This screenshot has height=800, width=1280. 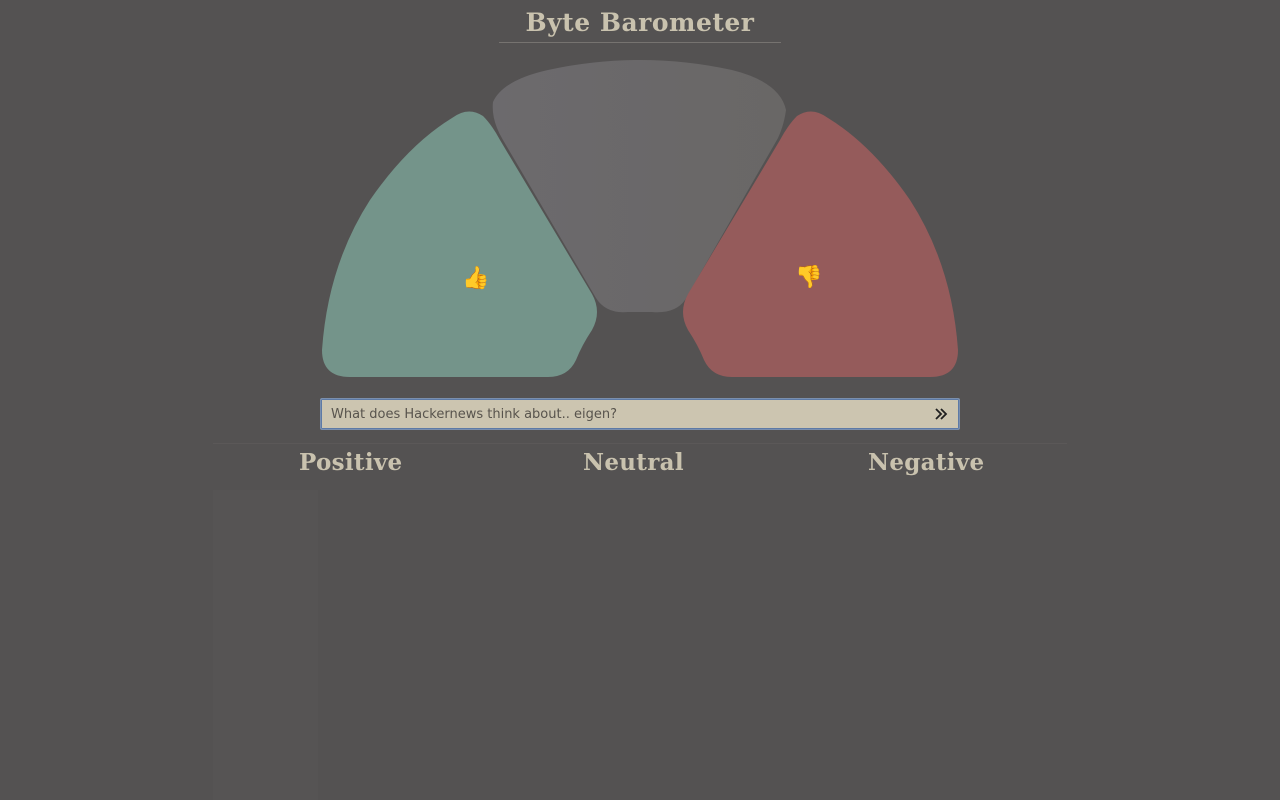 What do you see at coordinates (809, 277) in the screenshot?
I see `thumbs-down-icon: 👎` at bounding box center [809, 277].